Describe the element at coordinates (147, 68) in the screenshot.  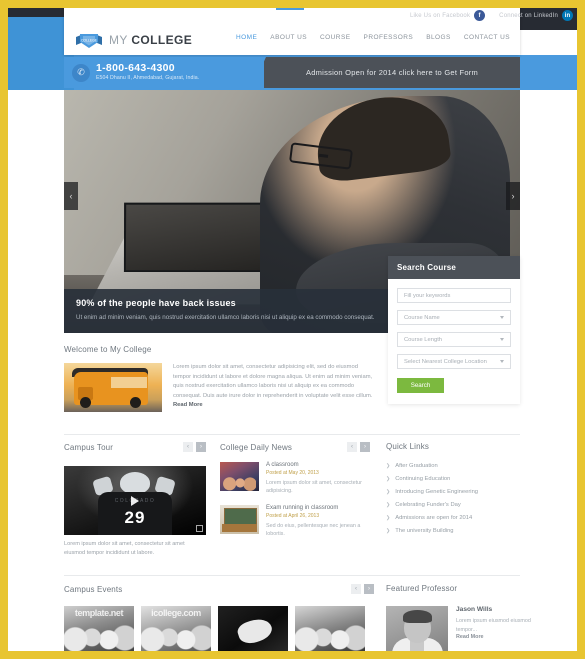
I see `phone-number: 1-800-643-4300` at that location.